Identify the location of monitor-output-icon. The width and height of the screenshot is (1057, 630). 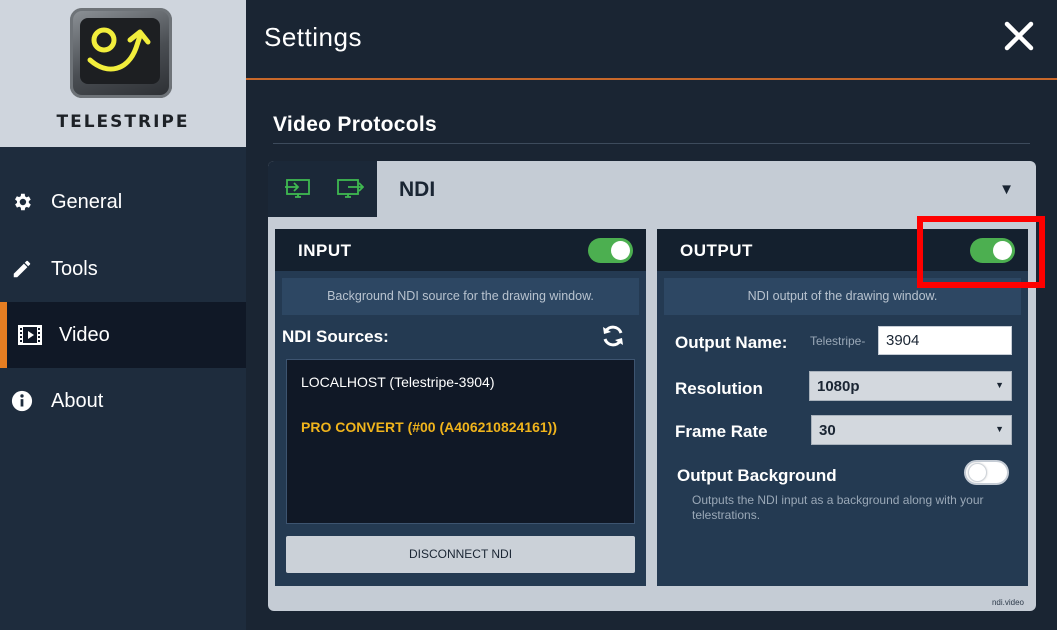
(350, 189).